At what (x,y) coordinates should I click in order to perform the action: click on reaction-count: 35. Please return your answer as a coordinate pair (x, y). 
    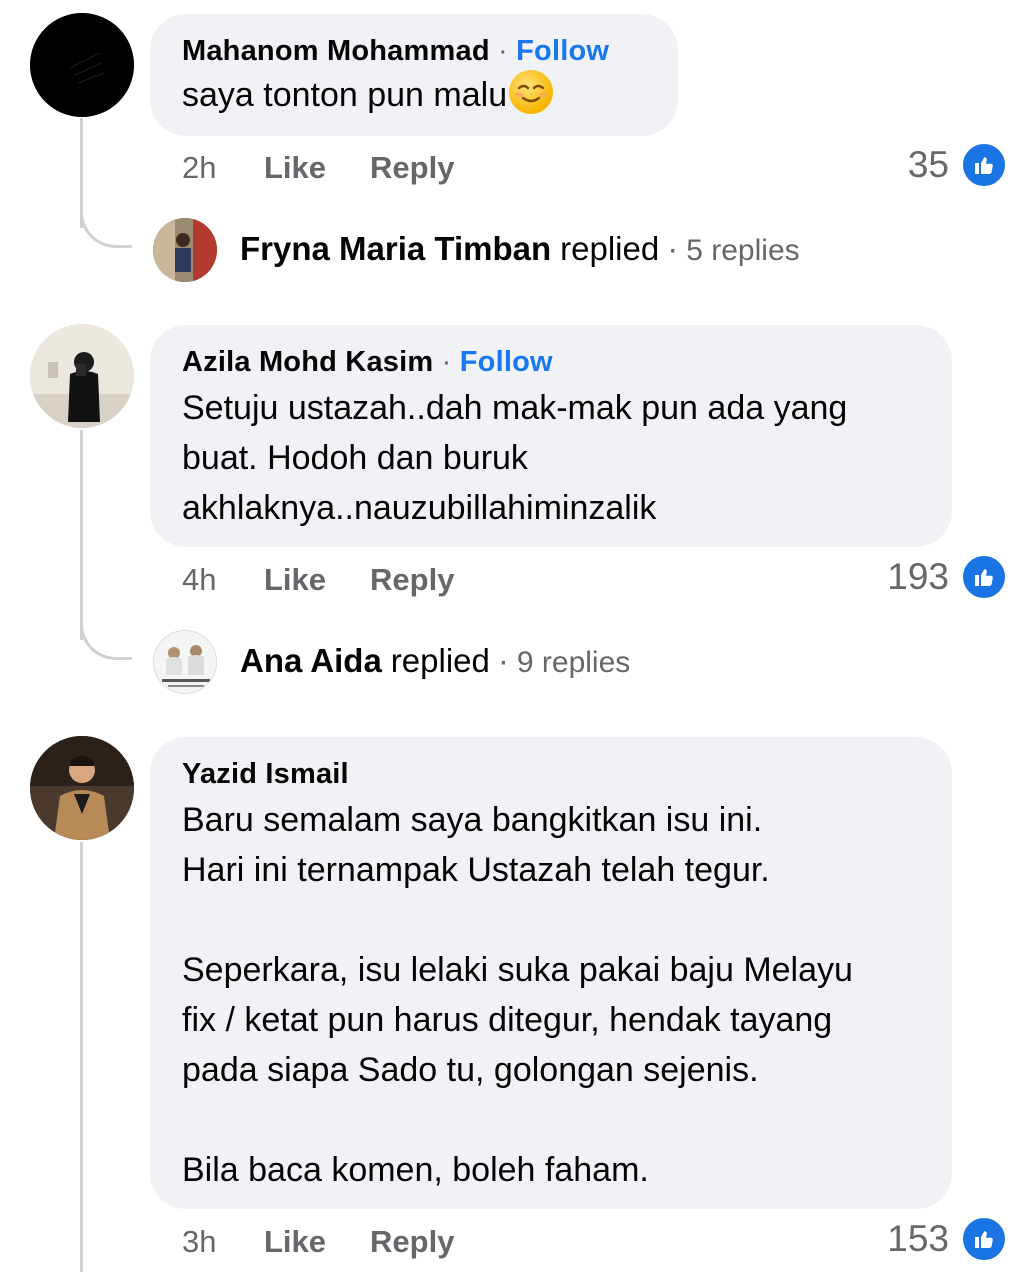
    Looking at the image, I should click on (957, 165).